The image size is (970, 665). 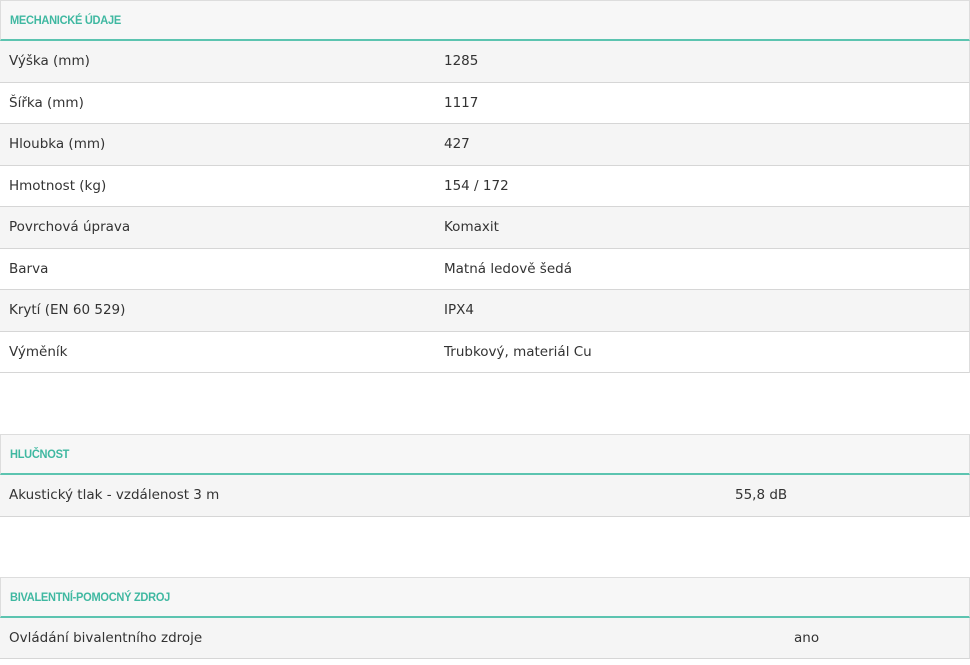 I want to click on row-label: Hloubka (mm), so click(x=57, y=144).